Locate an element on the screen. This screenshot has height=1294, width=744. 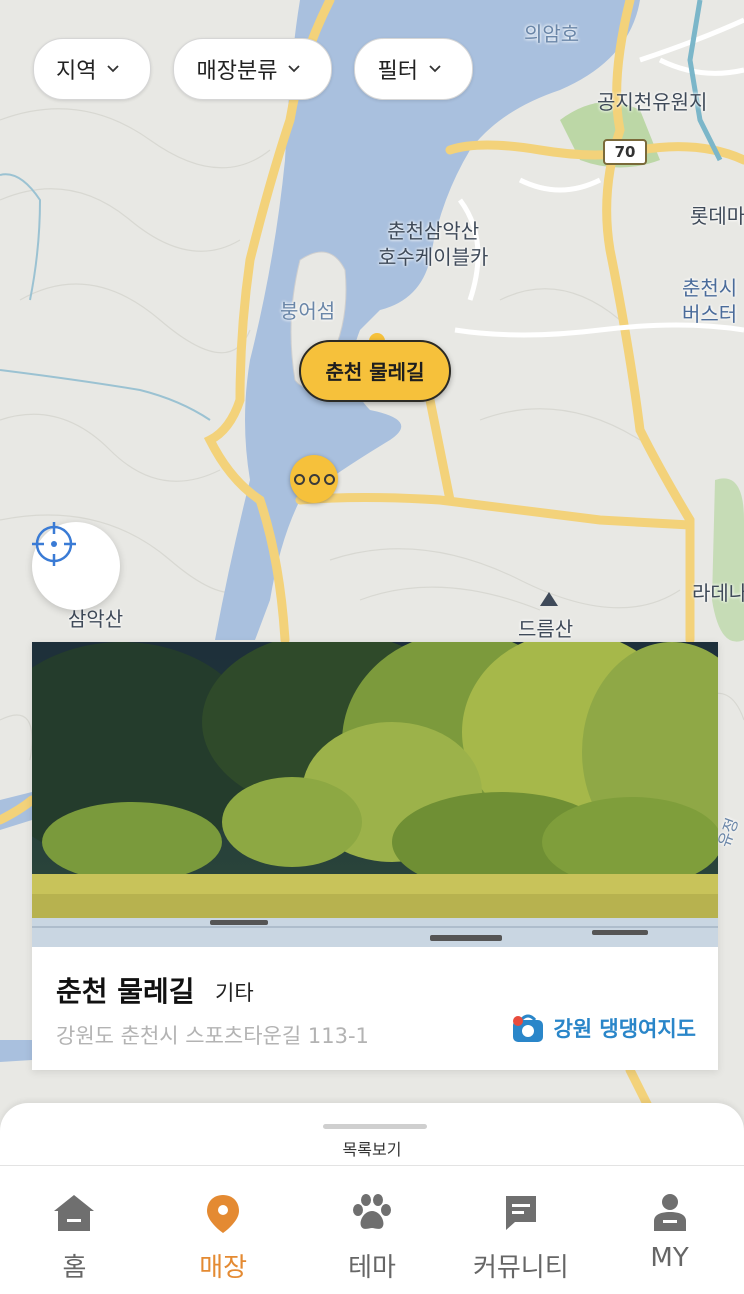
map-label-bungeoseom: 붕어섬 is located at coordinates (308, 311).